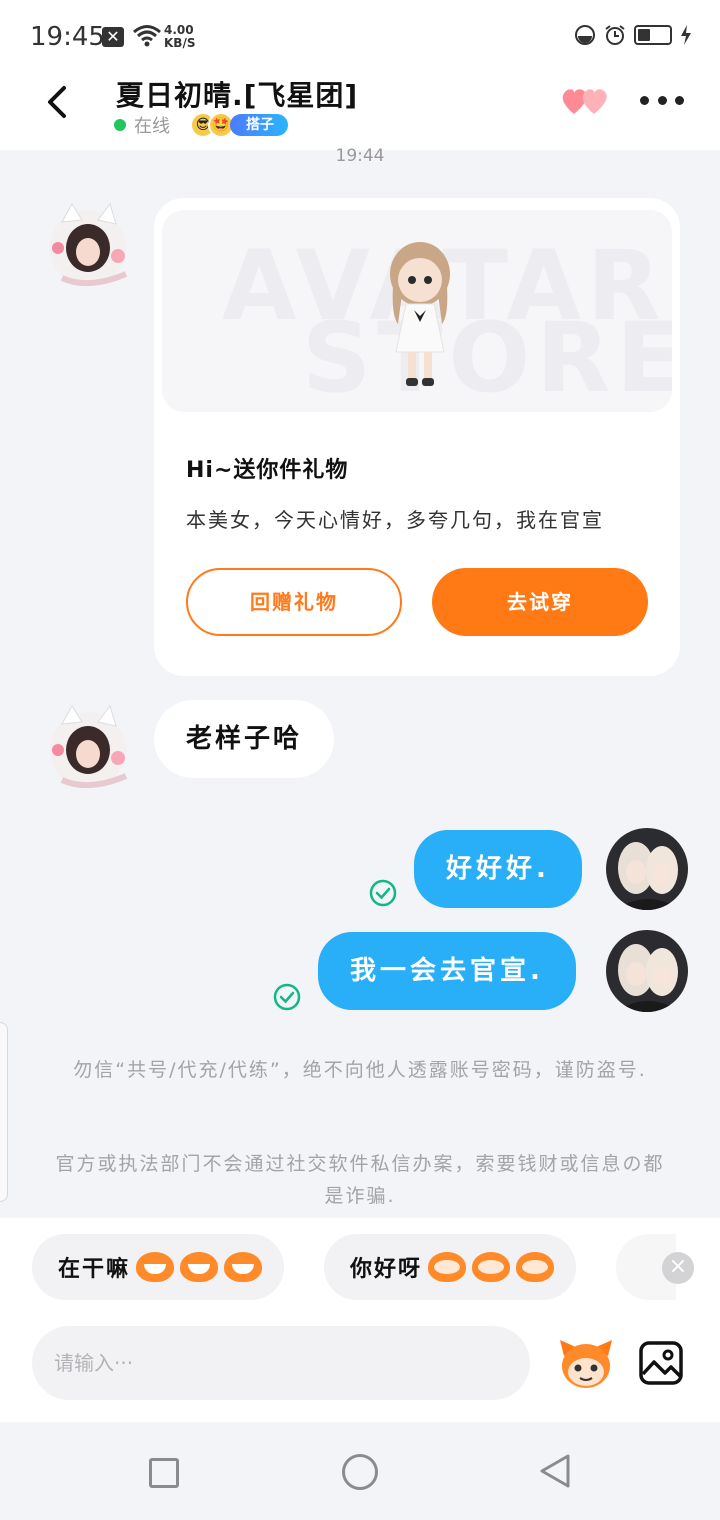 The width and height of the screenshot is (720, 1520). Describe the element at coordinates (120, 125) in the screenshot. I see `online-dot-icon` at that location.